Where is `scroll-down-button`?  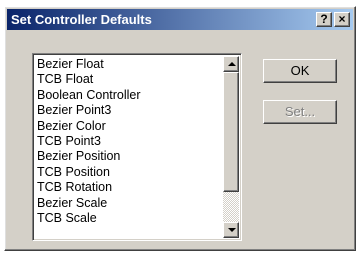 scroll-down-button is located at coordinates (231, 230).